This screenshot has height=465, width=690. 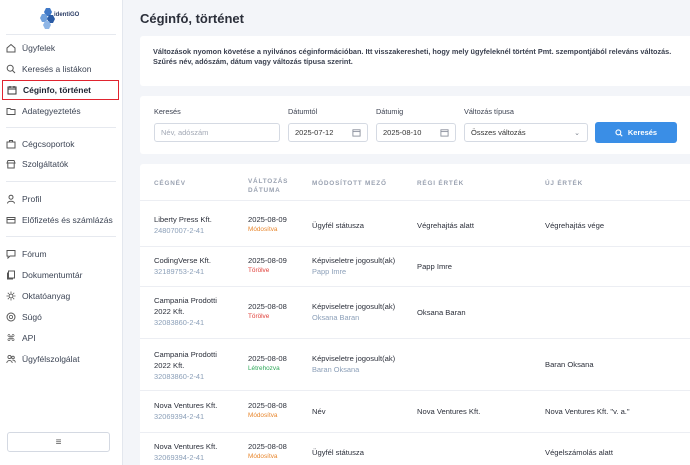 I want to click on sidebar-item-ugyfelszolgalat: Ügyfélszolgálat, so click(x=61, y=359).